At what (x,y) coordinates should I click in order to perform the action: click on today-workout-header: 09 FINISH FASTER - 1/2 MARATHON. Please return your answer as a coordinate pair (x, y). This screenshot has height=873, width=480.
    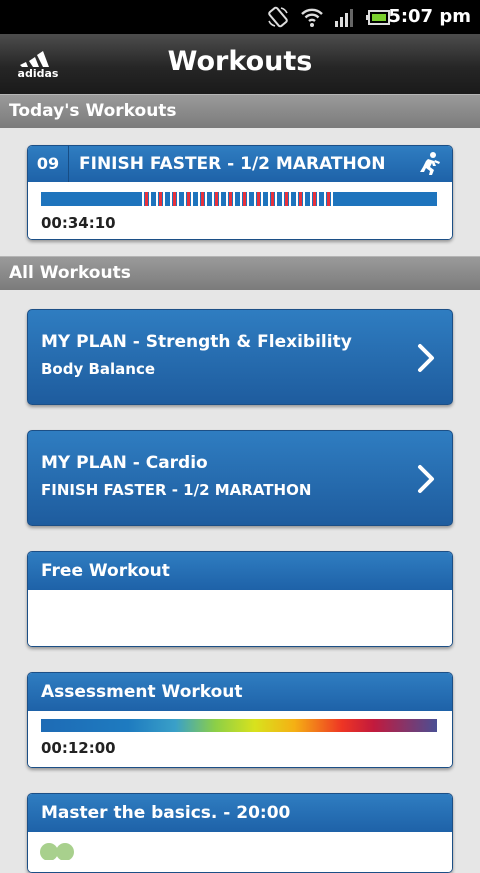
    Looking at the image, I should click on (240, 164).